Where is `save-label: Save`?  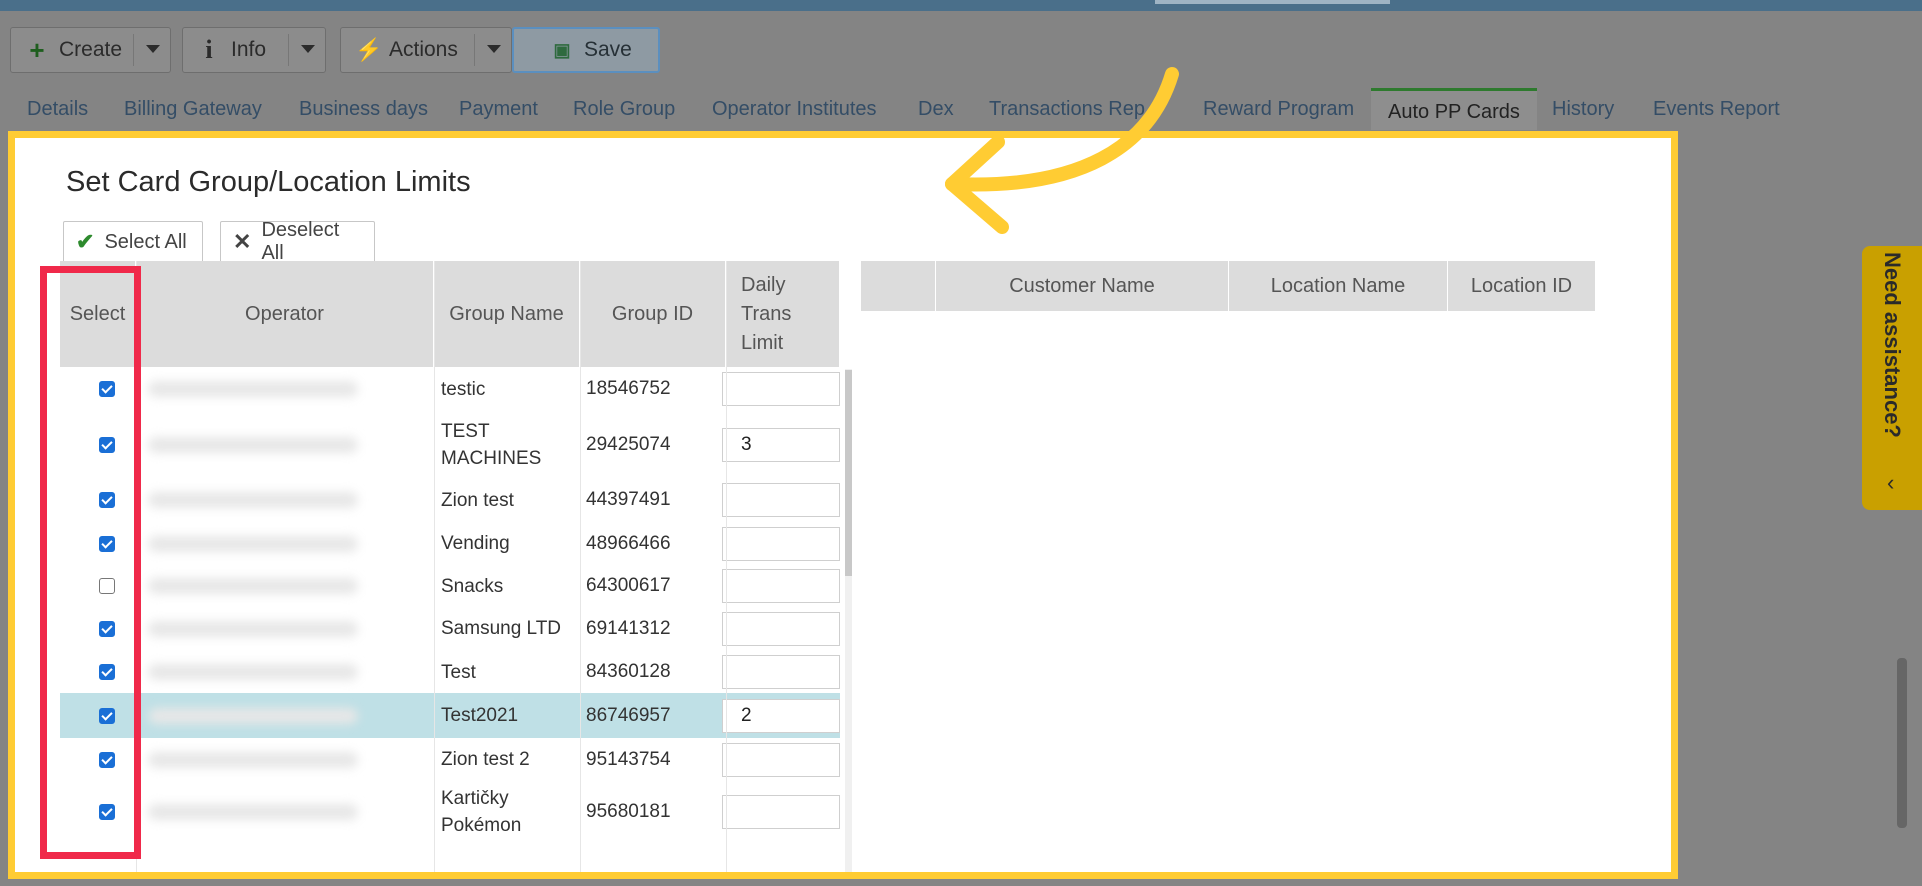 save-label: Save is located at coordinates (608, 49).